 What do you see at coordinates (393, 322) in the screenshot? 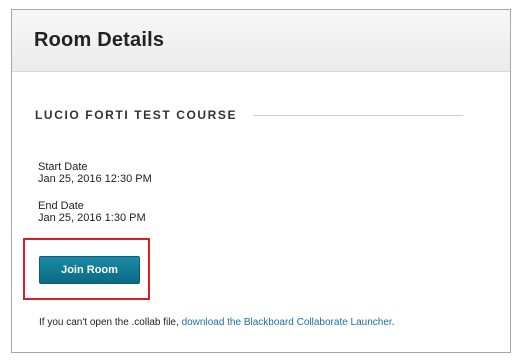
I see `help-suffix: .` at bounding box center [393, 322].